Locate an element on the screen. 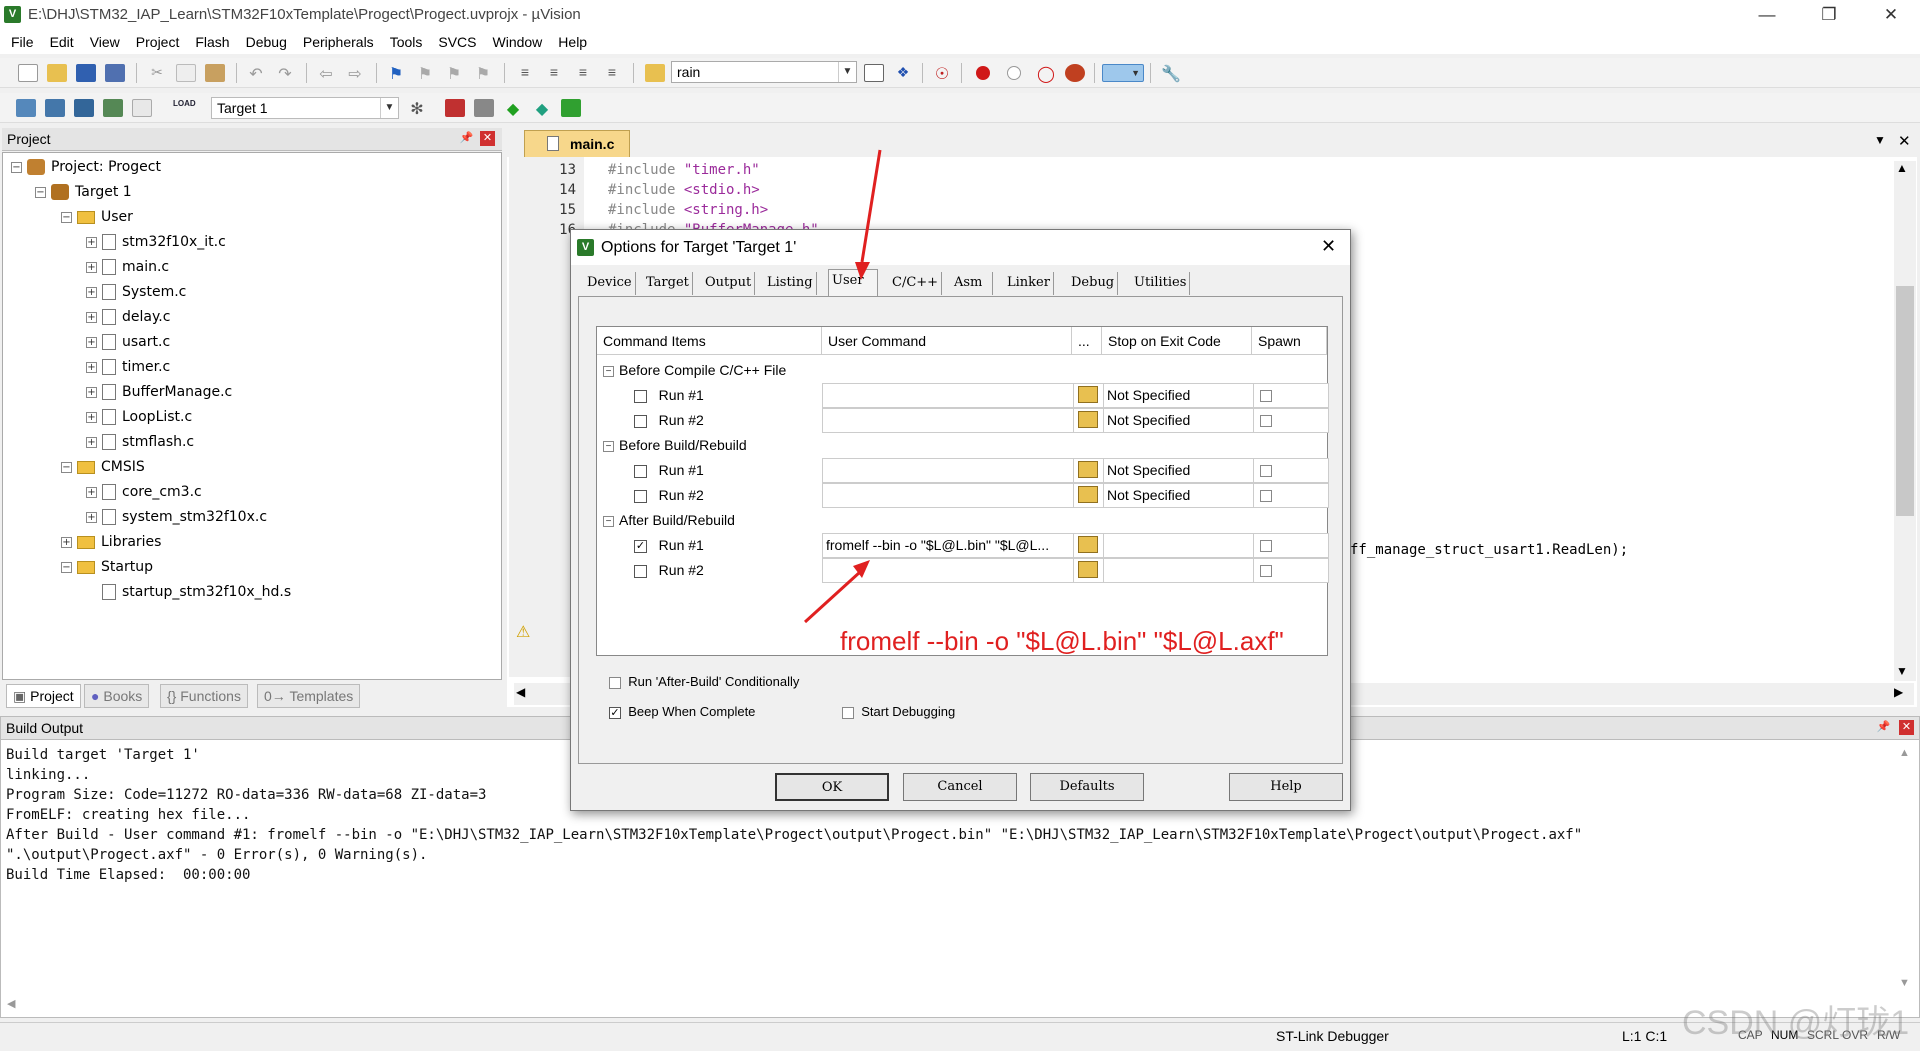 This screenshot has height=1051, width=1920. annotation-arrows is located at coordinates (842, 386).